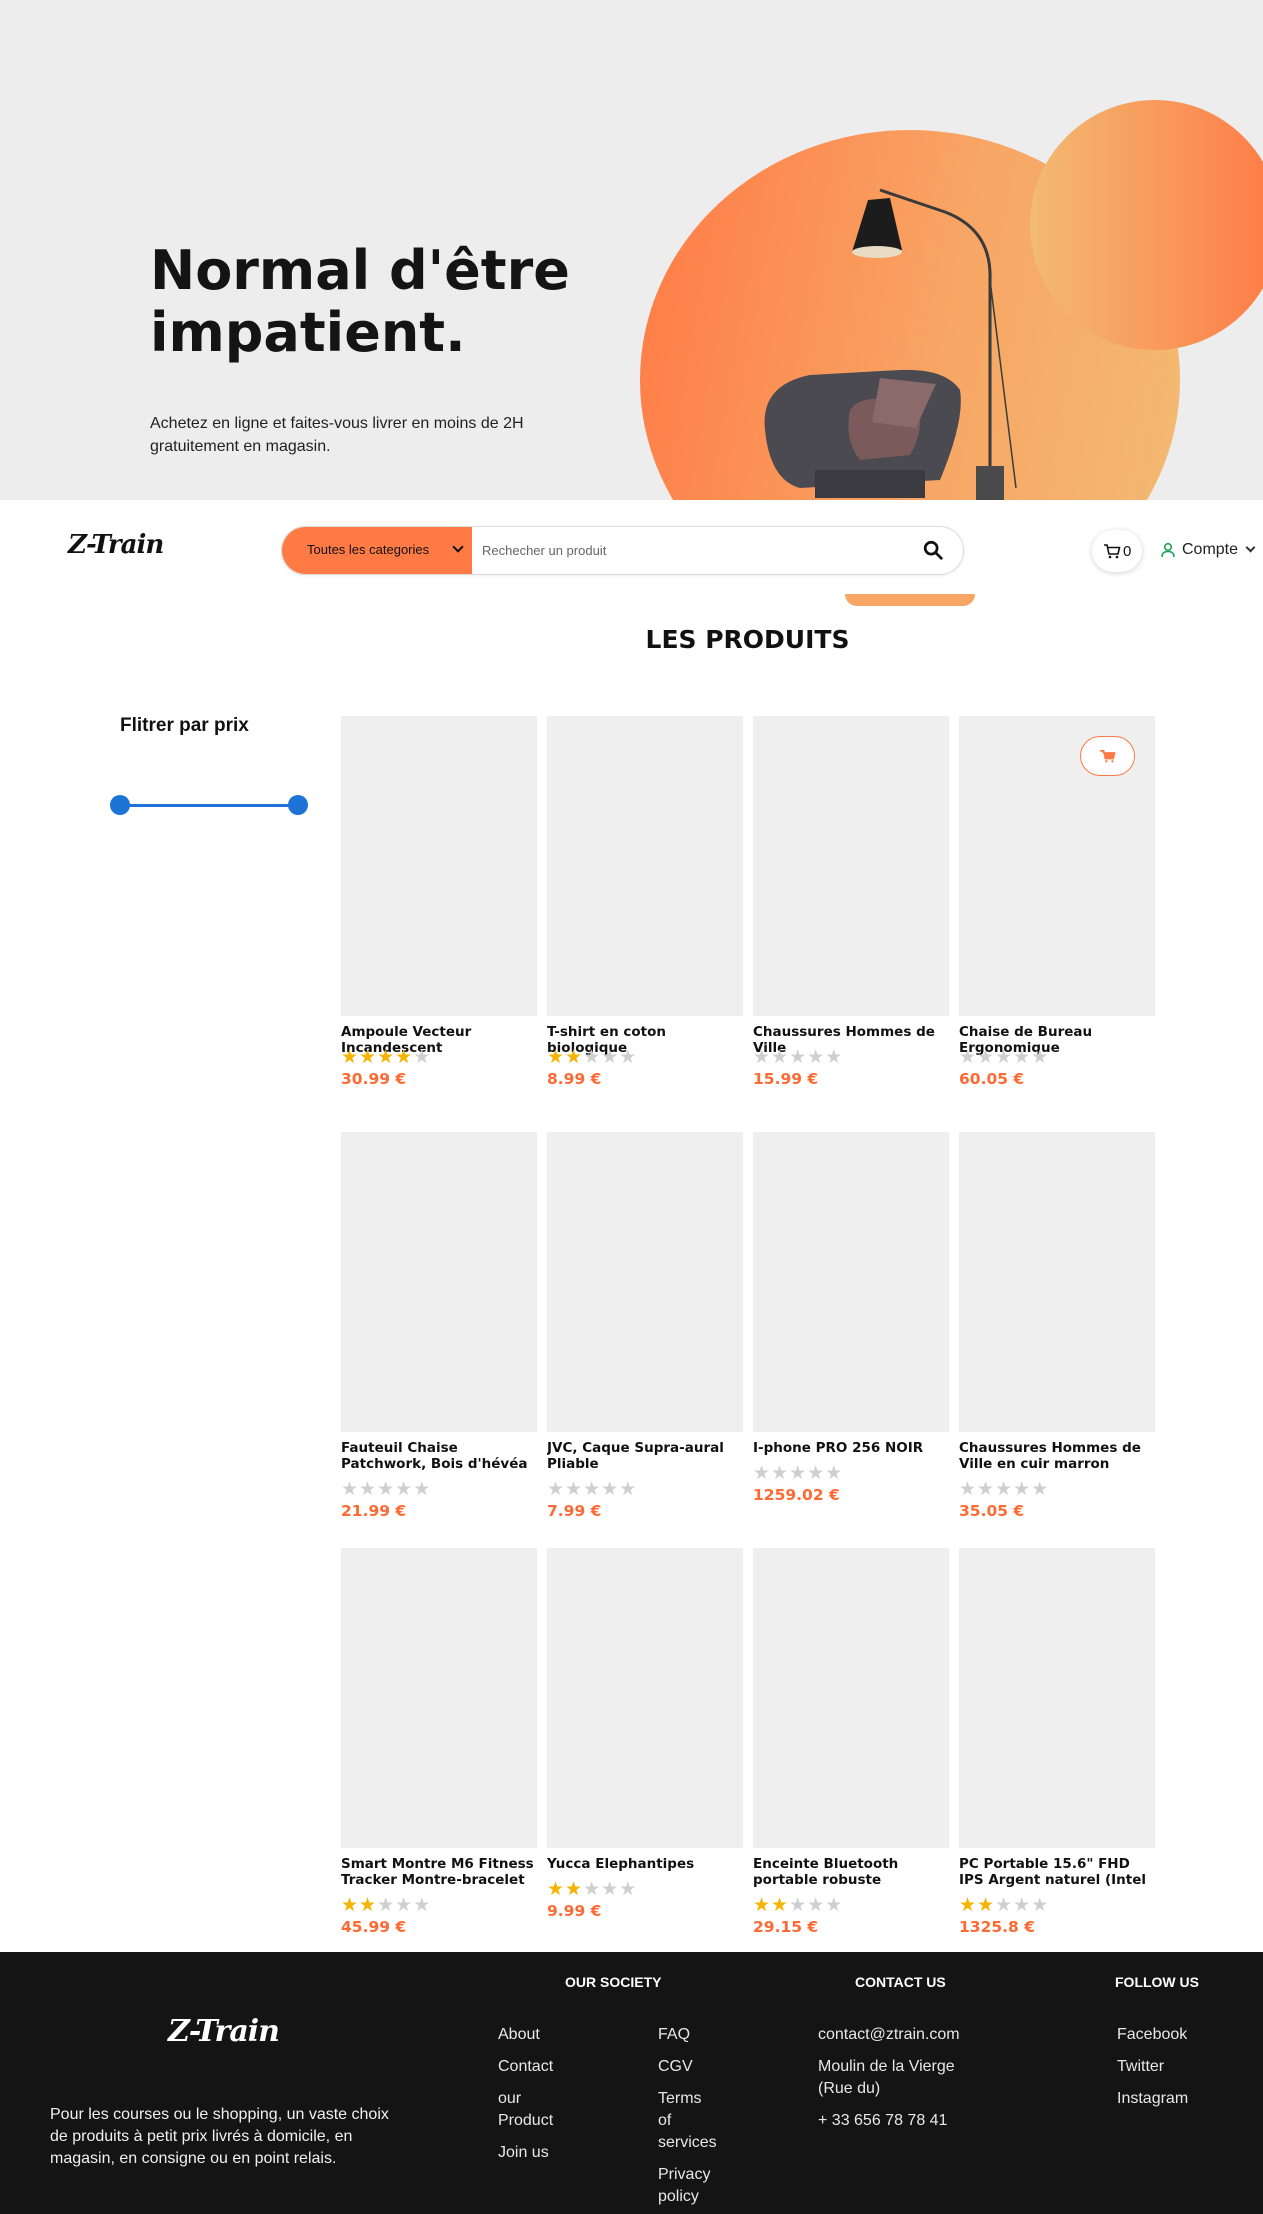  What do you see at coordinates (374, 1927) in the screenshot?
I see `product-price: 45.99 €` at bounding box center [374, 1927].